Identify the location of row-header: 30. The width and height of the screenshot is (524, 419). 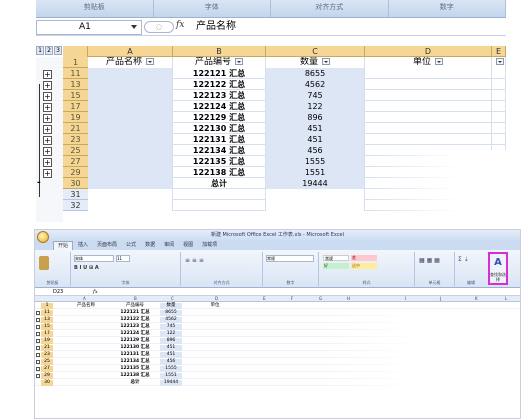
(75, 183).